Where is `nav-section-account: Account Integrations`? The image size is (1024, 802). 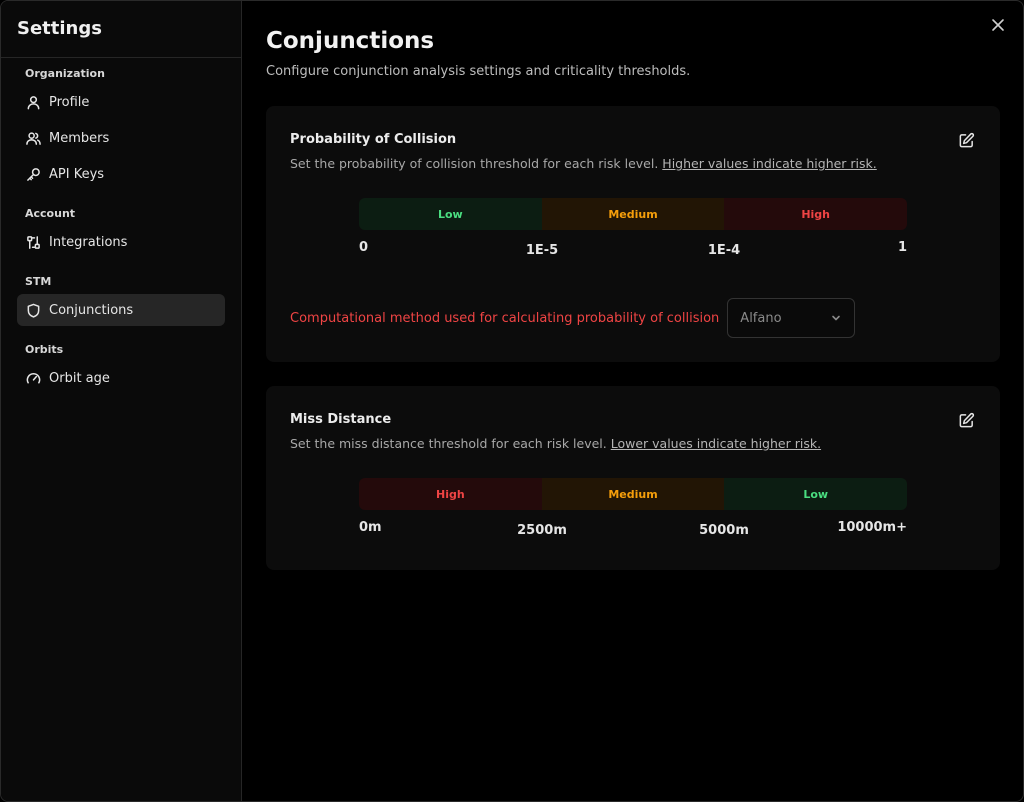
nav-section-account: Account Integrations is located at coordinates (121, 232).